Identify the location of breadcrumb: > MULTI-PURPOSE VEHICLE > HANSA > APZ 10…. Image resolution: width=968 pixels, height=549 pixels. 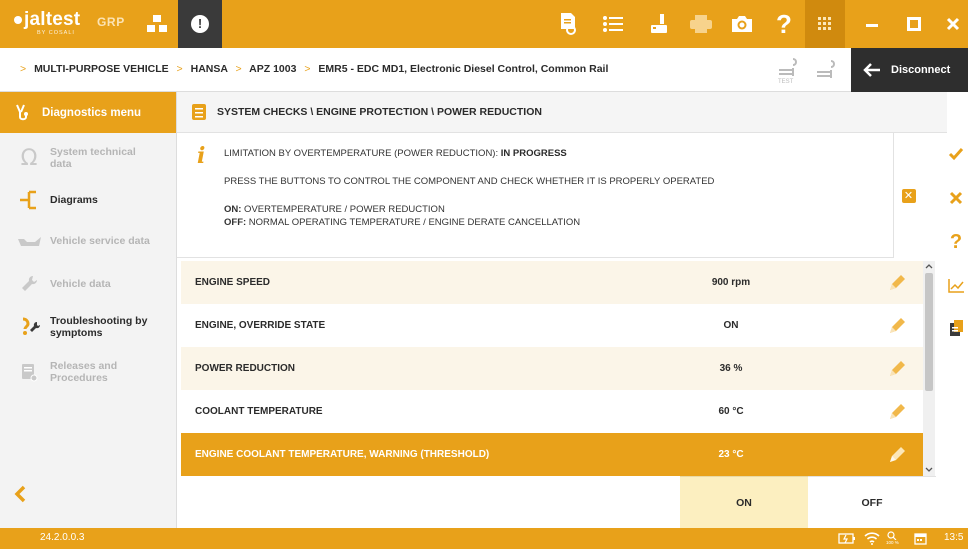
(314, 69).